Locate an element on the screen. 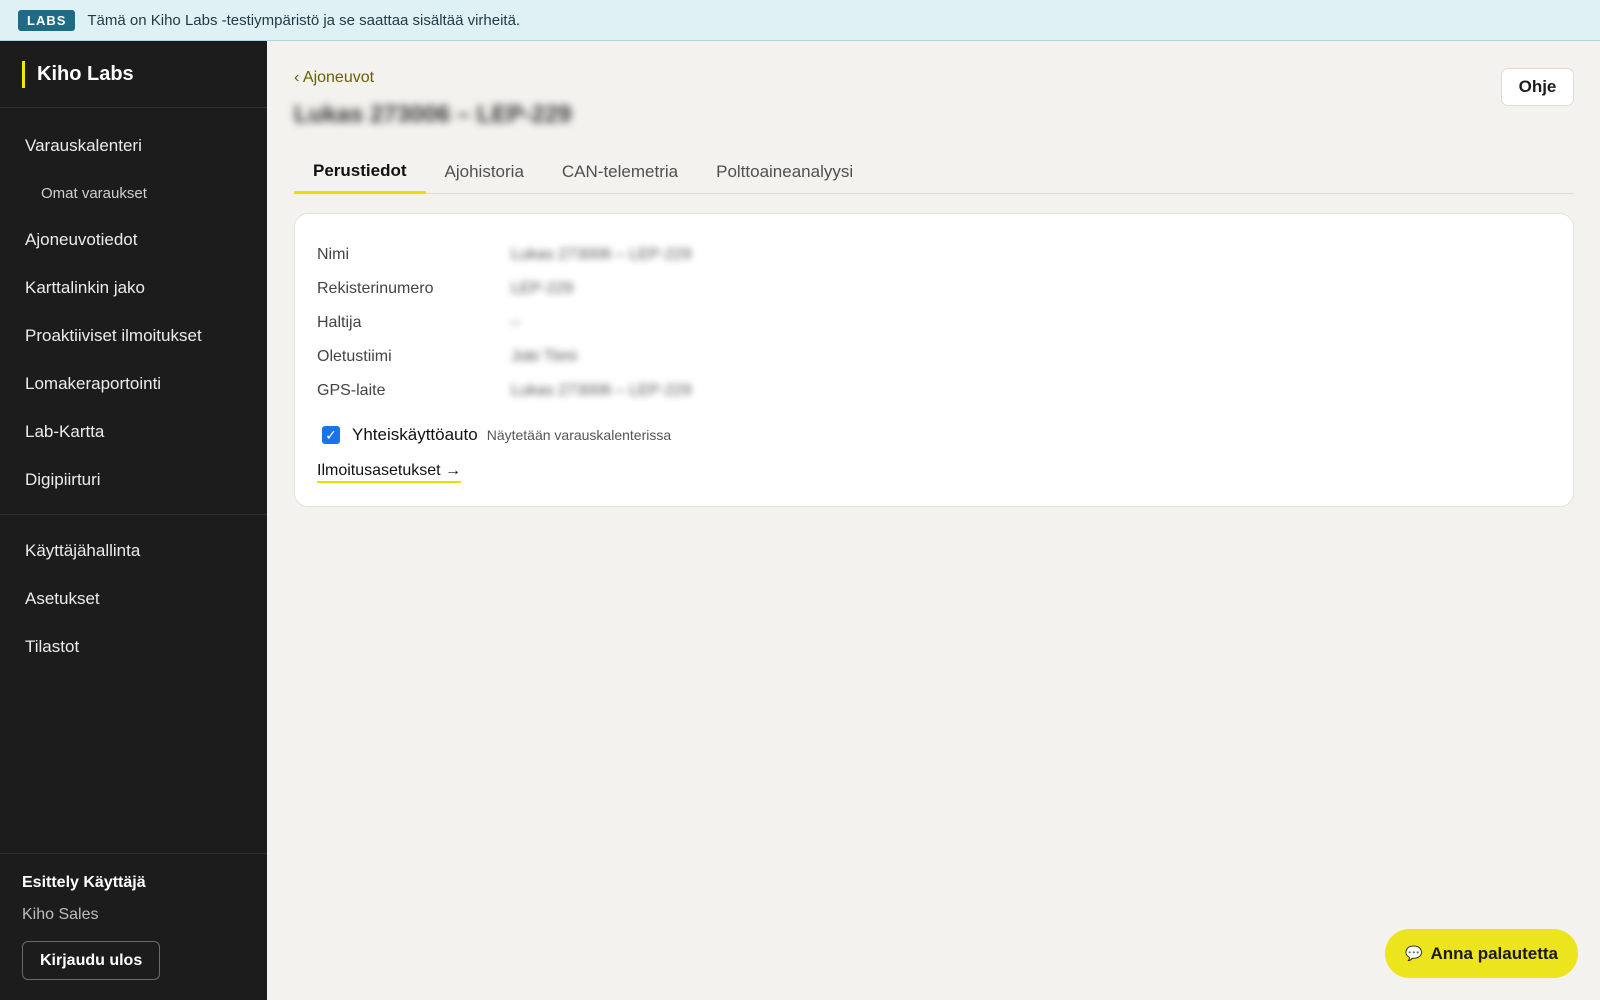 The image size is (1600, 1000). detail-label: GPS-laite is located at coordinates (351, 390).